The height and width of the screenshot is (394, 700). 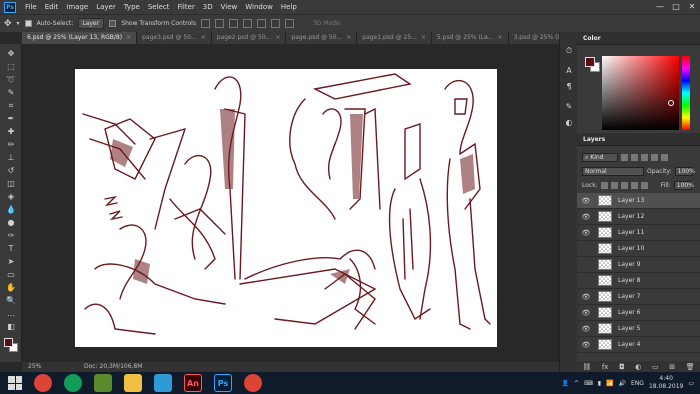 What do you see at coordinates (132, 7) in the screenshot?
I see `menu-type: Type` at bounding box center [132, 7].